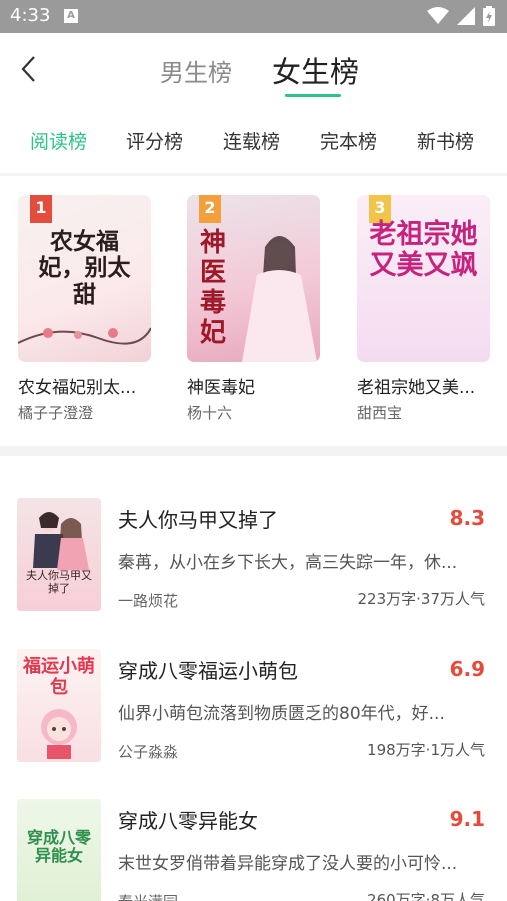 This screenshot has width=507, height=901. Describe the element at coordinates (489, 16) in the screenshot. I see `battery-icon` at that location.